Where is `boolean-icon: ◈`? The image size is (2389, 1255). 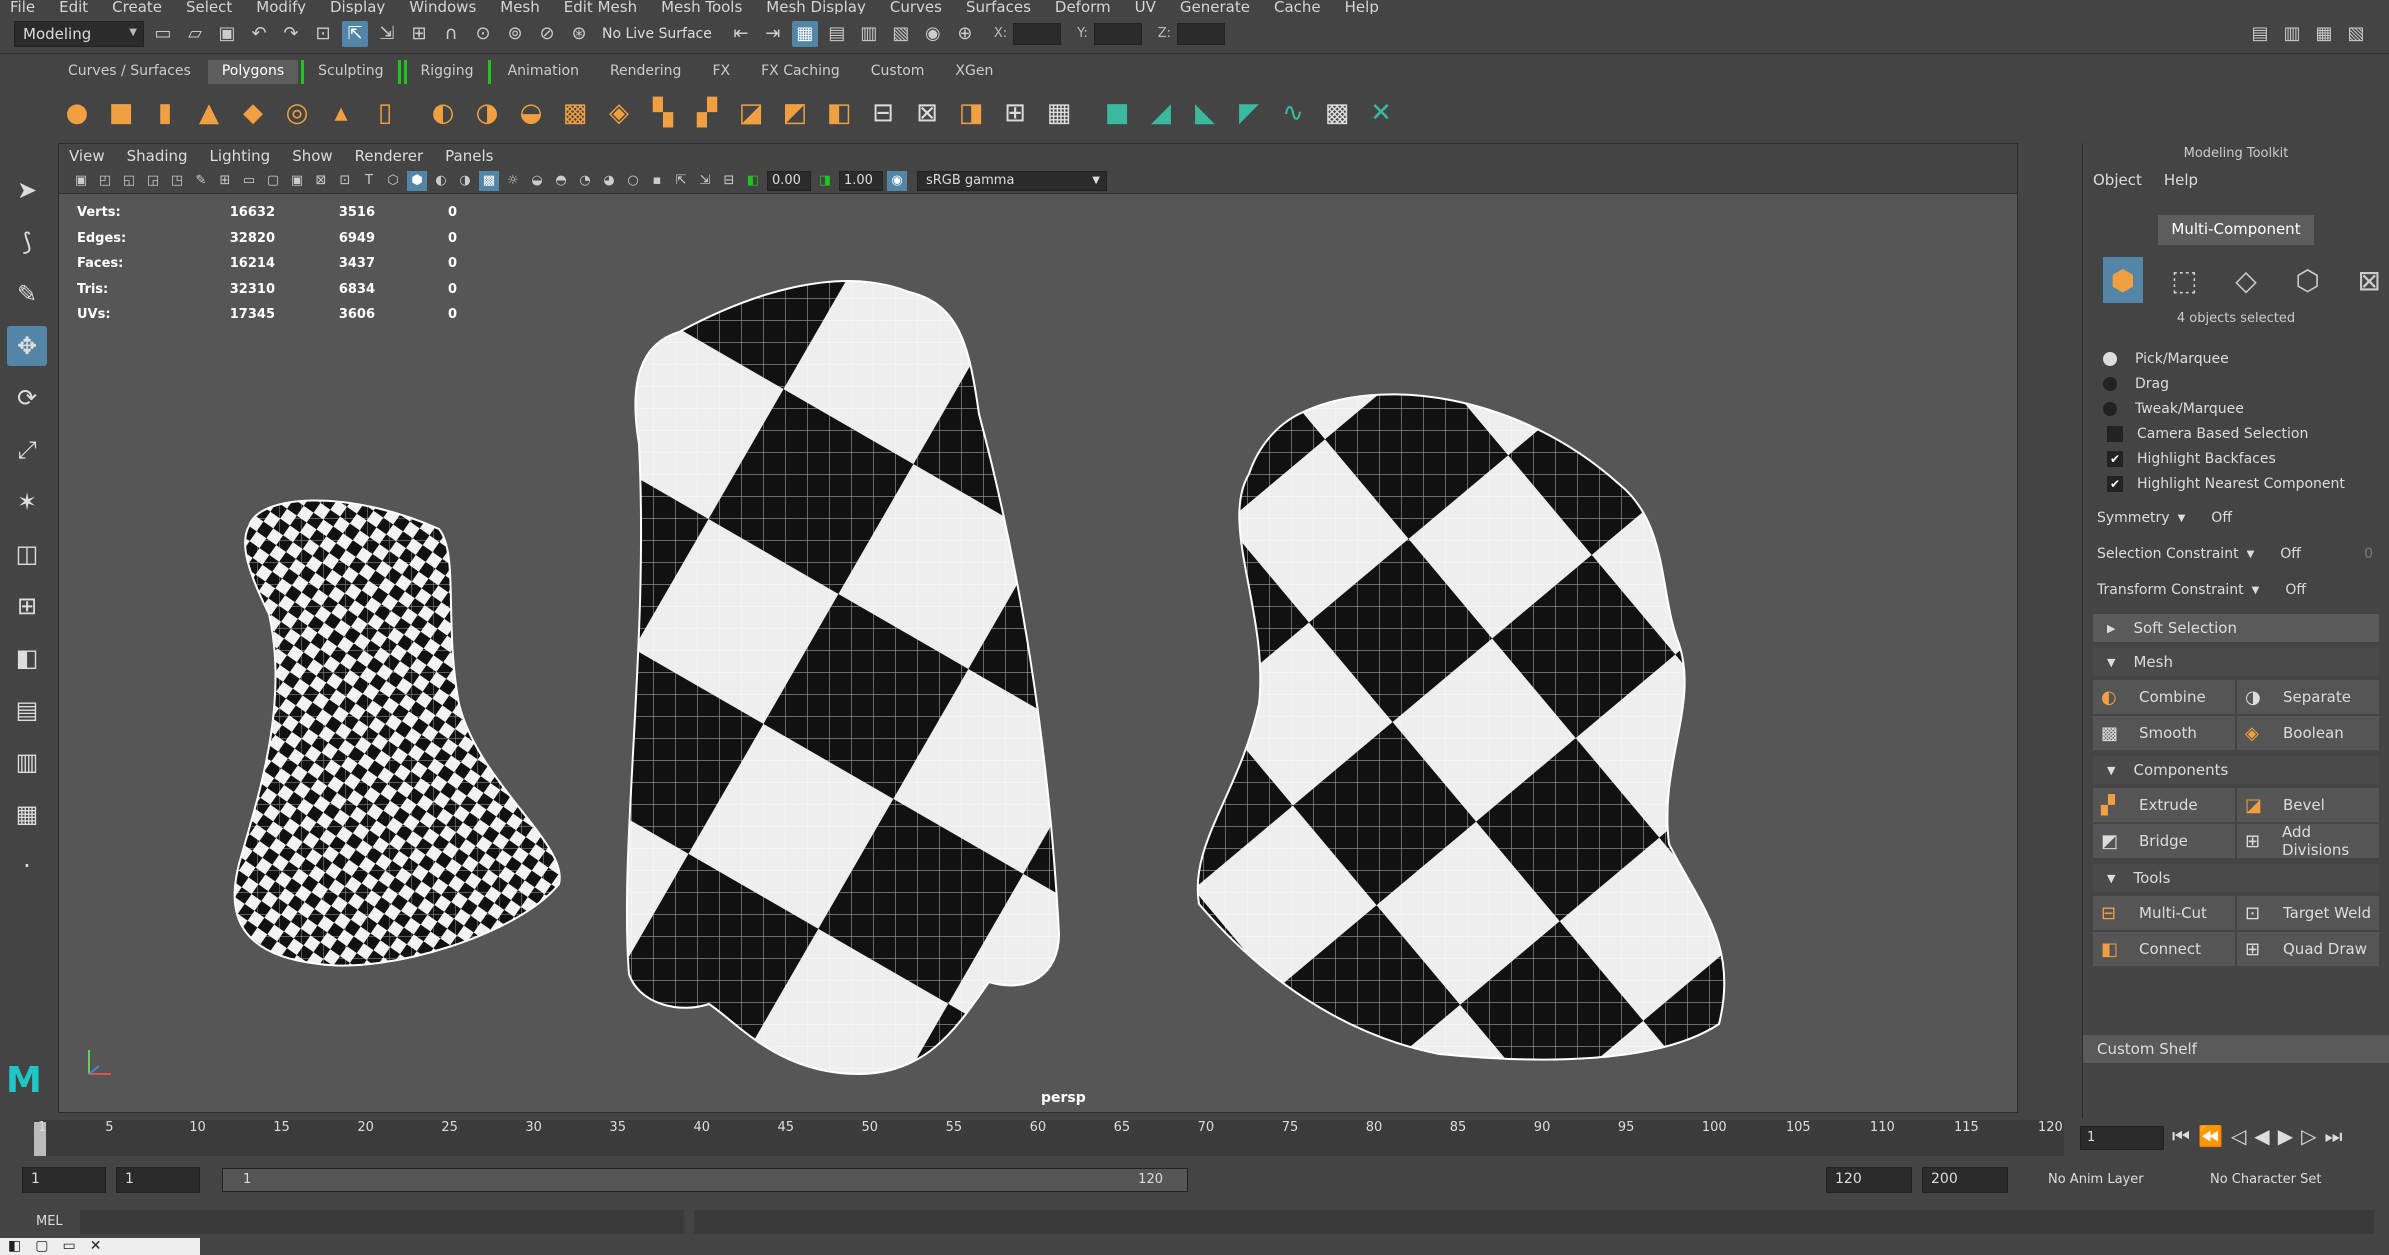
boolean-icon: ◈ is located at coordinates (619, 113).